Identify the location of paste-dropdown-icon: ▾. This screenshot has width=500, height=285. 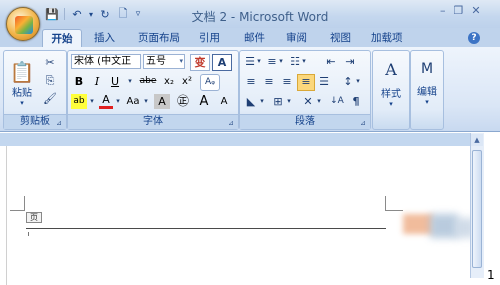
(22, 102).